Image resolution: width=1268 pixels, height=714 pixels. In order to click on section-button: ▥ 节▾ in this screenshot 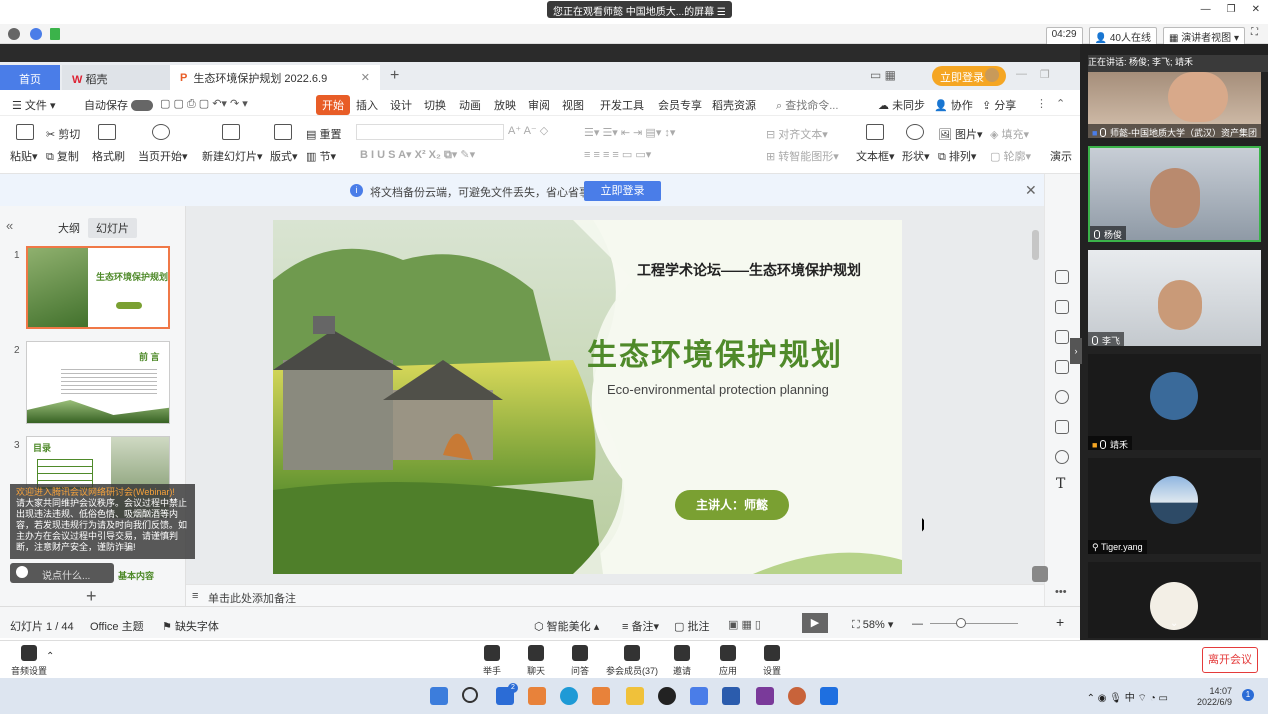, I will do `click(321, 156)`.